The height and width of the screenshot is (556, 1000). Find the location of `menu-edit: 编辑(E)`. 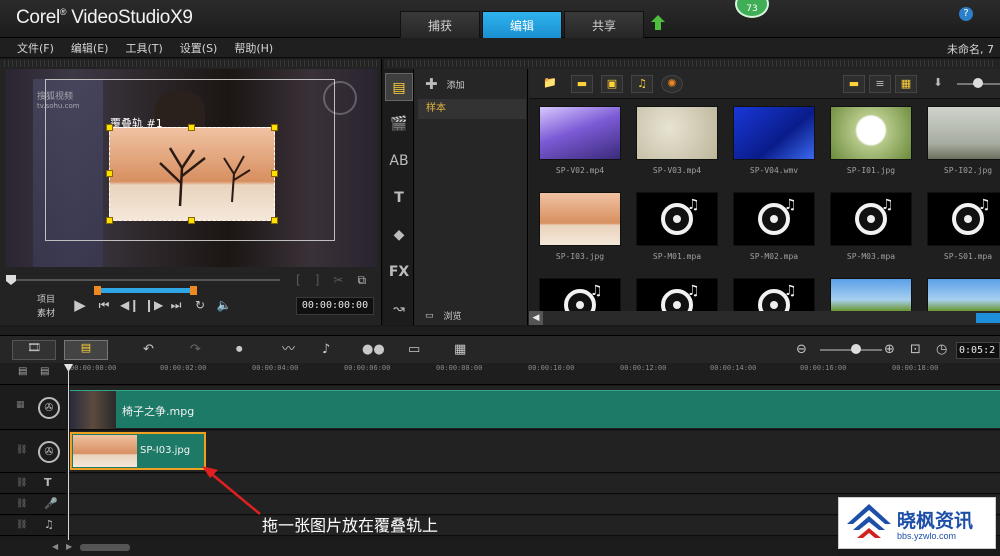

menu-edit: 编辑(E) is located at coordinates (90, 48).